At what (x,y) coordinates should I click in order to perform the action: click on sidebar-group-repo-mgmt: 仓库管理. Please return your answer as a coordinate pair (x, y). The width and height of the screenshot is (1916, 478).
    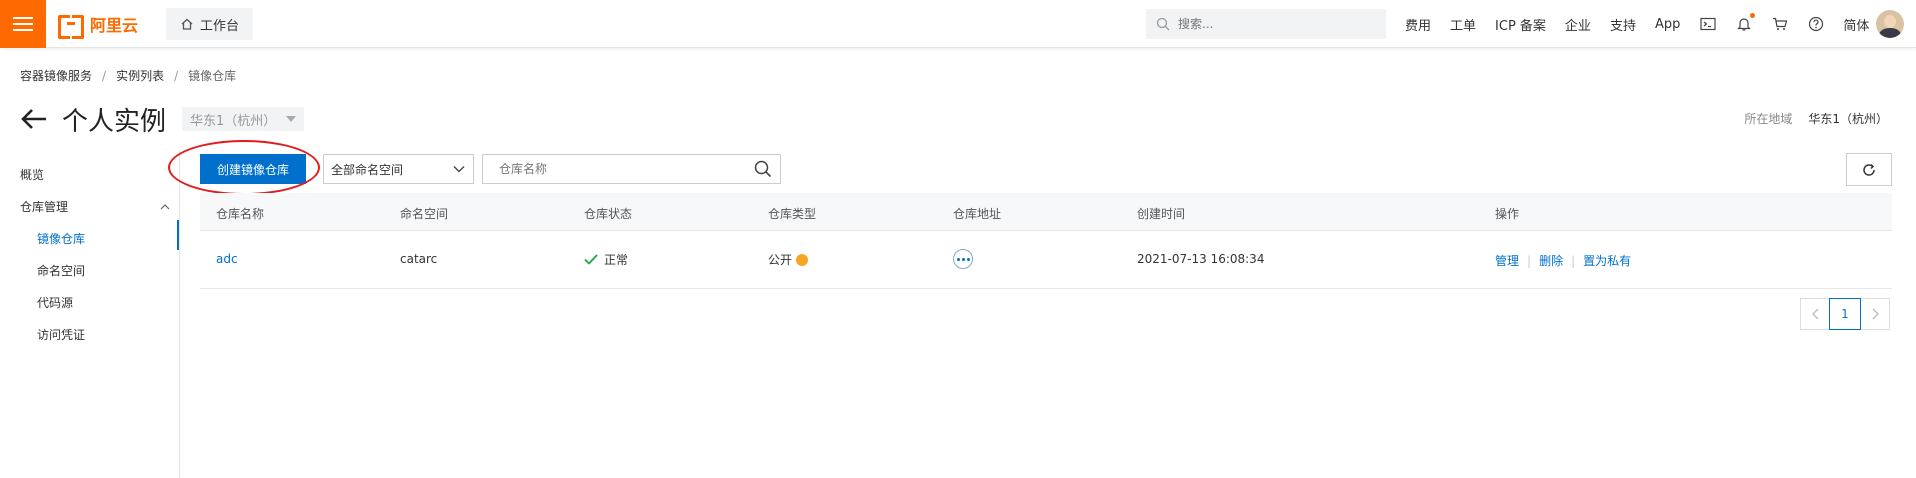
    Looking at the image, I should click on (95, 206).